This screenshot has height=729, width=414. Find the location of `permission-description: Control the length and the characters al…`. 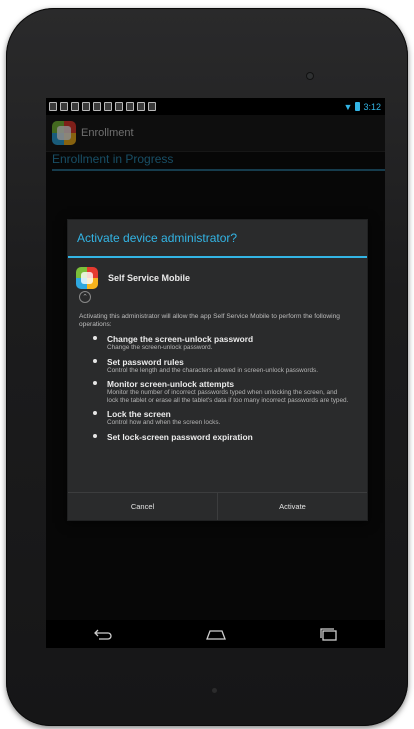

permission-description: Control the length and the characters al… is located at coordinates (213, 370).